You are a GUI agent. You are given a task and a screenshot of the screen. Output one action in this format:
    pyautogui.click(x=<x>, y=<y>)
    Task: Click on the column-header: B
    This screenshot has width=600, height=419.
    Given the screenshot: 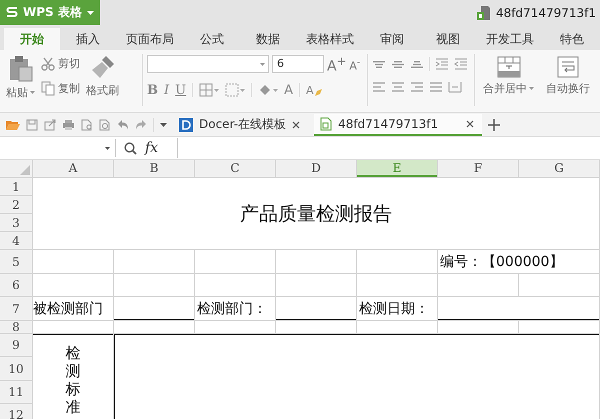 What is the action you would take?
    pyautogui.click(x=154, y=168)
    